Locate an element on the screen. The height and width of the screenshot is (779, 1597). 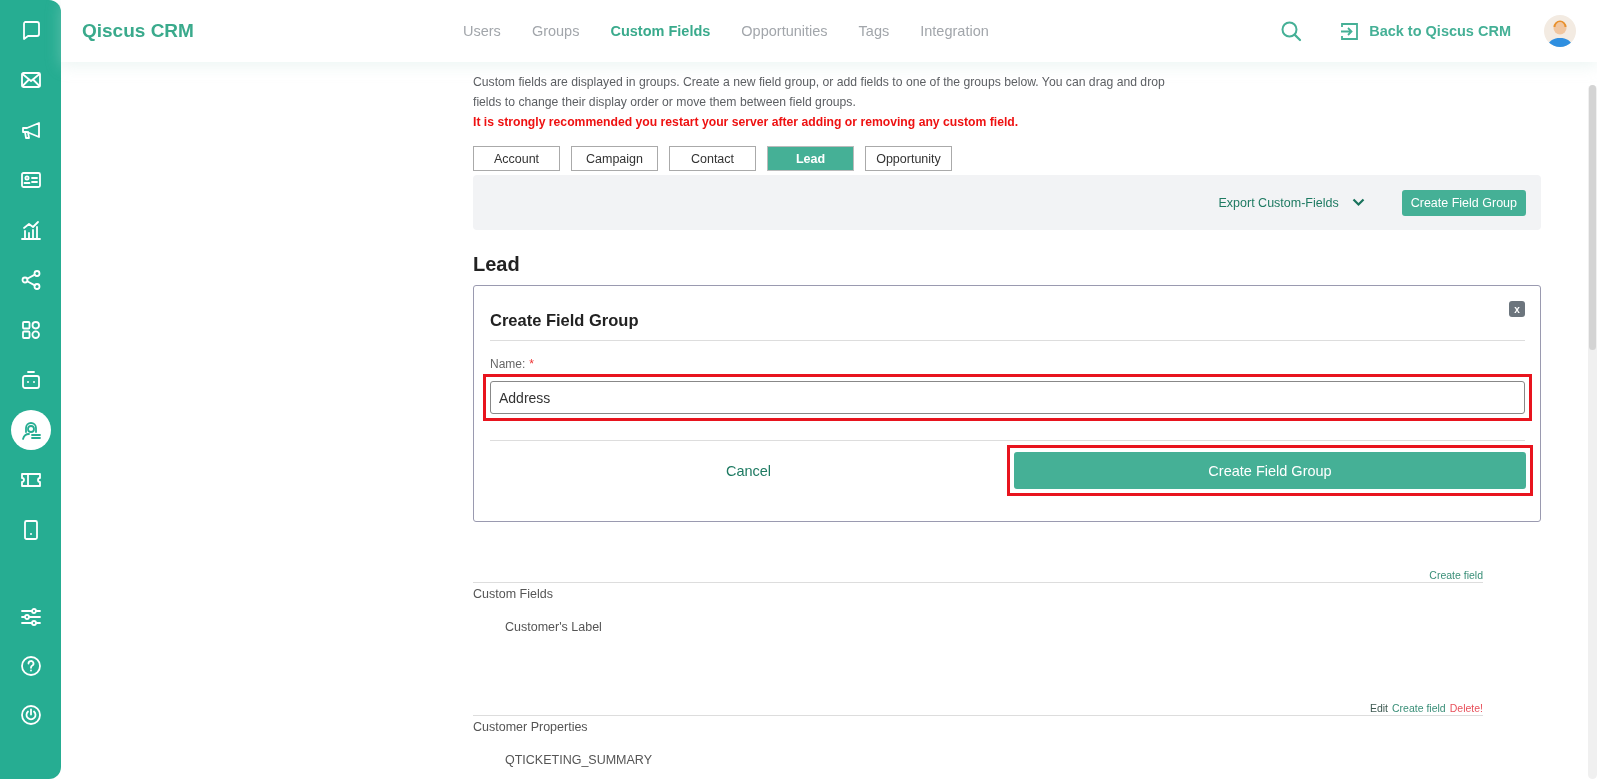
delete-link: Delete! is located at coordinates (1466, 708).